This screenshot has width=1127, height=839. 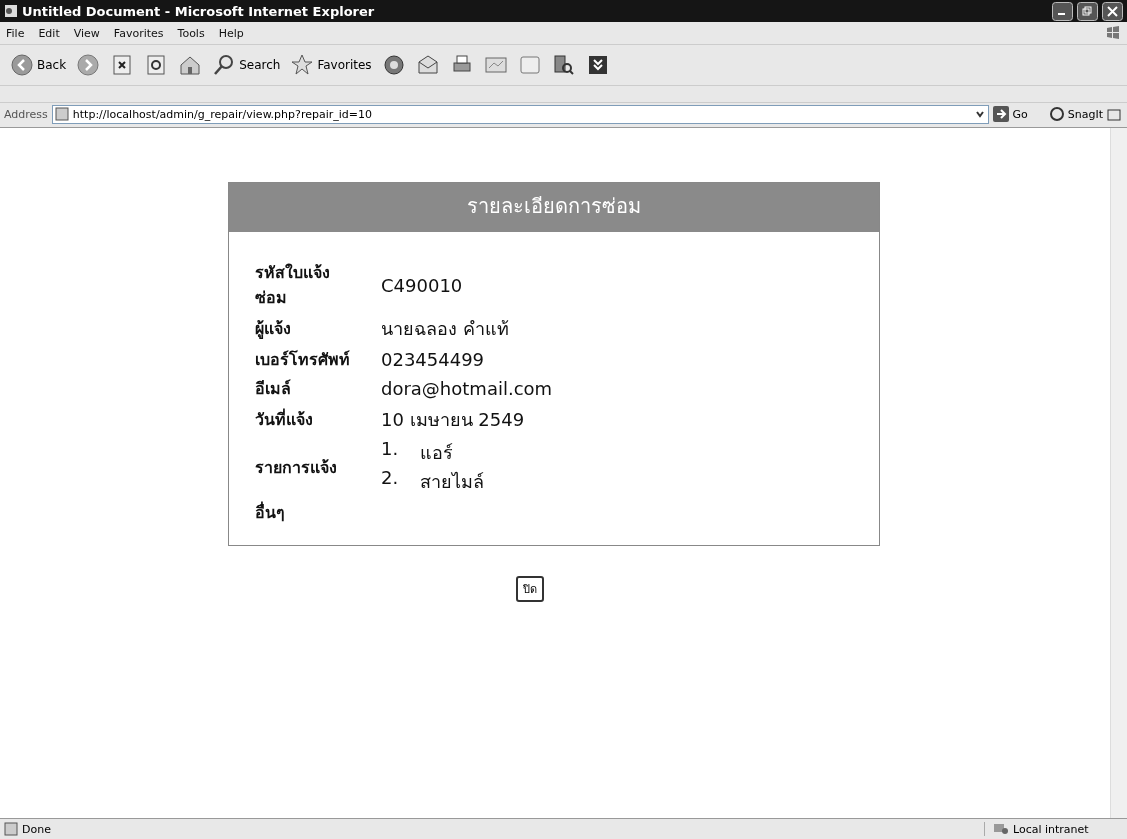 I want to click on field-label: อีเมล์, so click(x=273, y=389).